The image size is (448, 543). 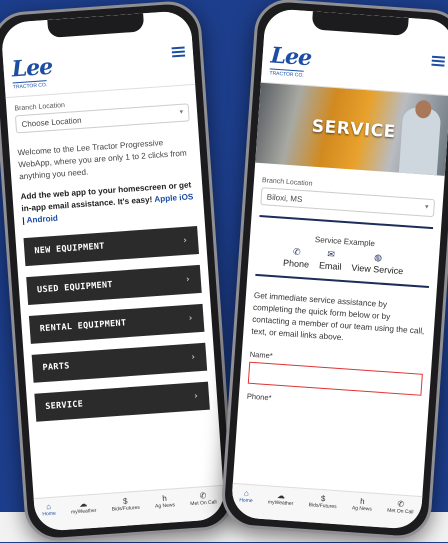 I want to click on phone-button: ✆ Phone, so click(x=296, y=258).